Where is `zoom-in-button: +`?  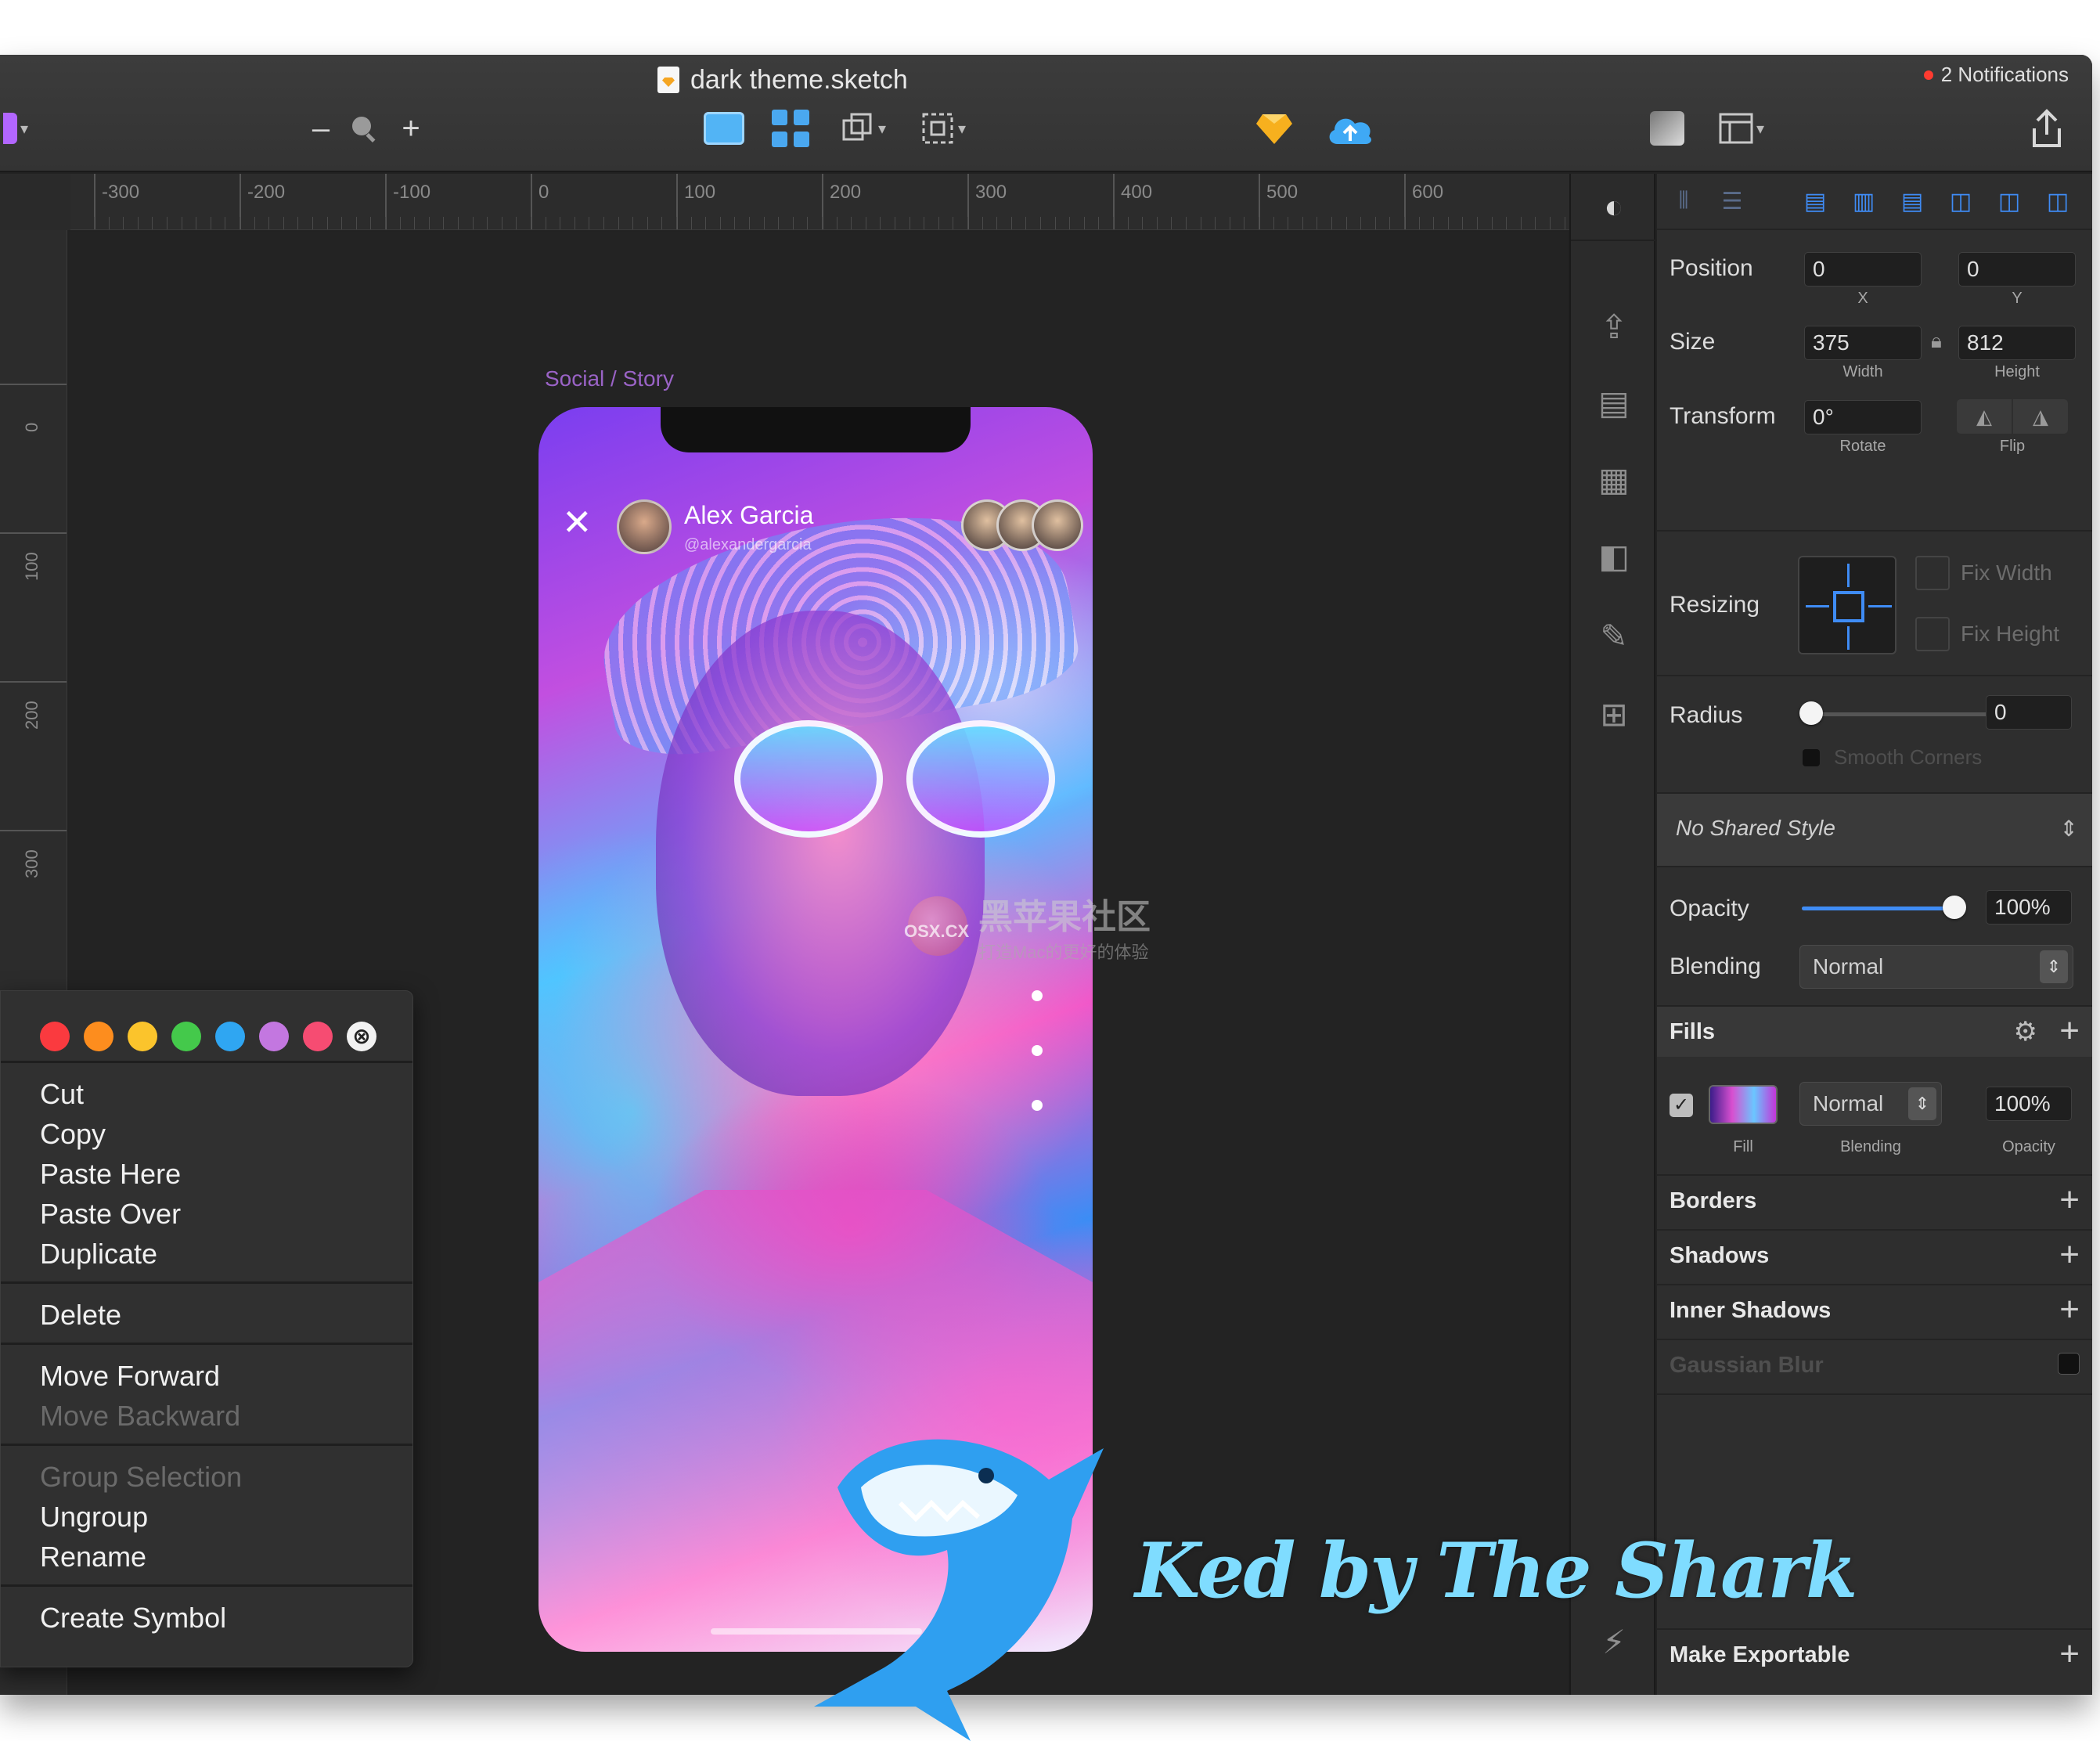
zoom-in-button: + is located at coordinates (411, 128).